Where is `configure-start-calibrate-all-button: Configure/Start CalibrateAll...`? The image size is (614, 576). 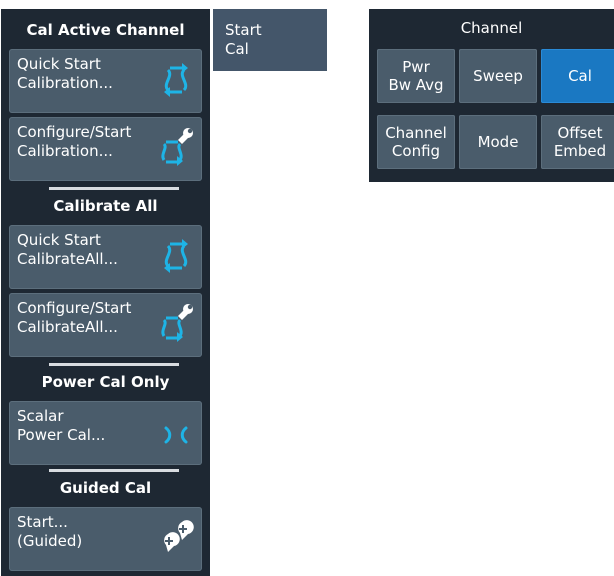 configure-start-calibrate-all-button: Configure/Start CalibrateAll... is located at coordinates (105, 325).